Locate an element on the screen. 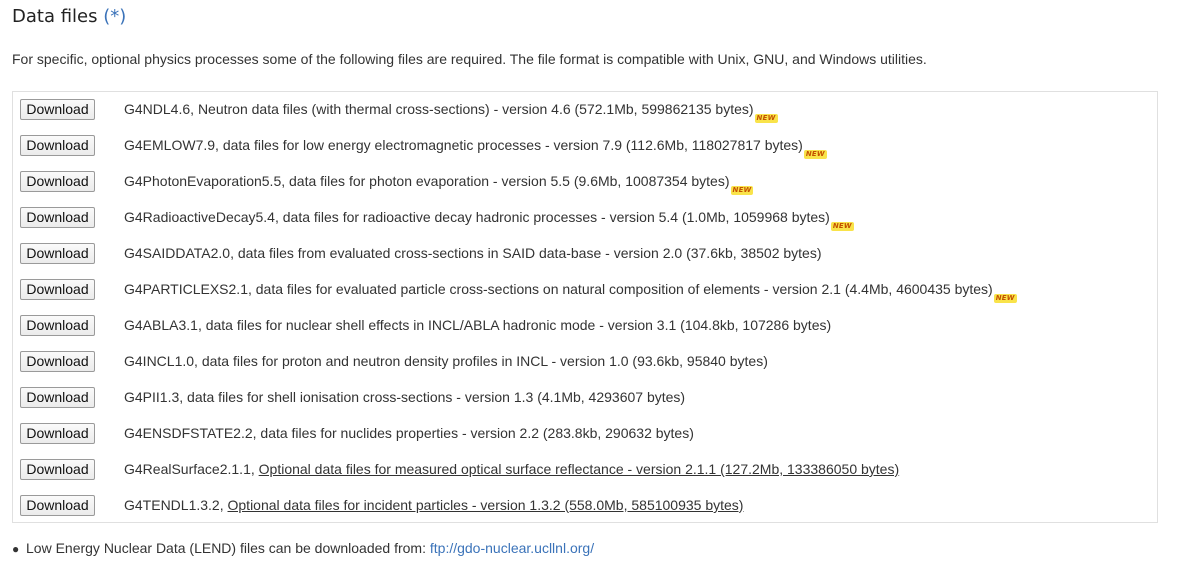  file-name: G4PhotonEvaporation5.5, is located at coordinates (207, 181).